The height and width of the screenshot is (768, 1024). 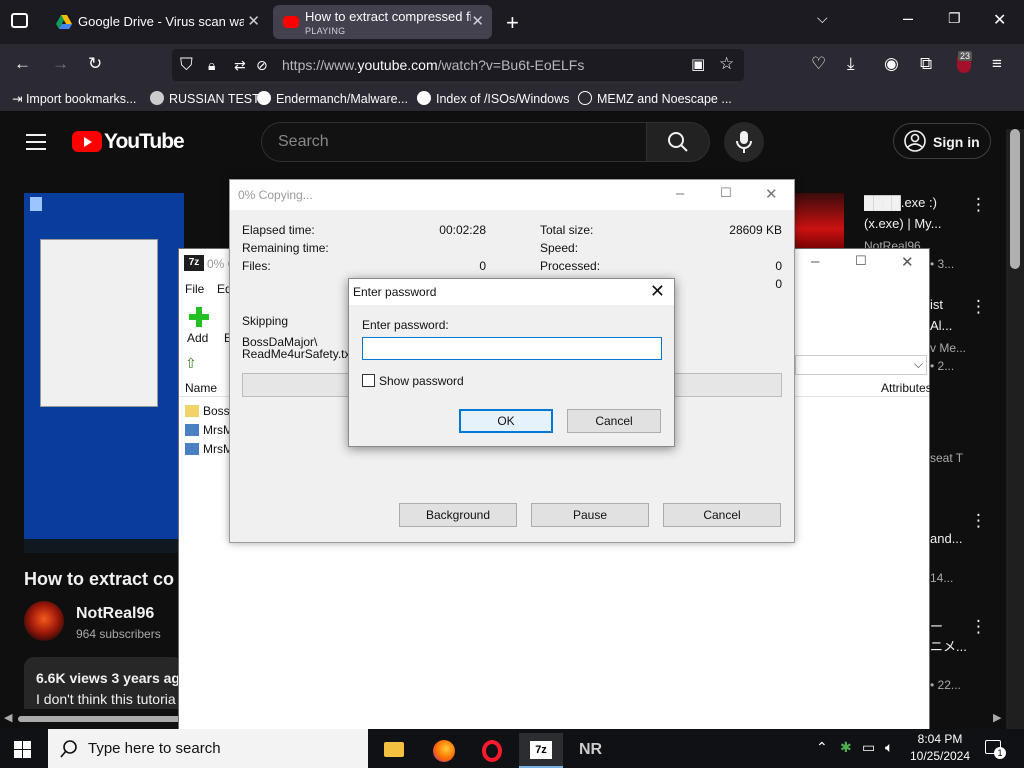 What do you see at coordinates (194, 289) in the screenshot?
I see `menu-file: File` at bounding box center [194, 289].